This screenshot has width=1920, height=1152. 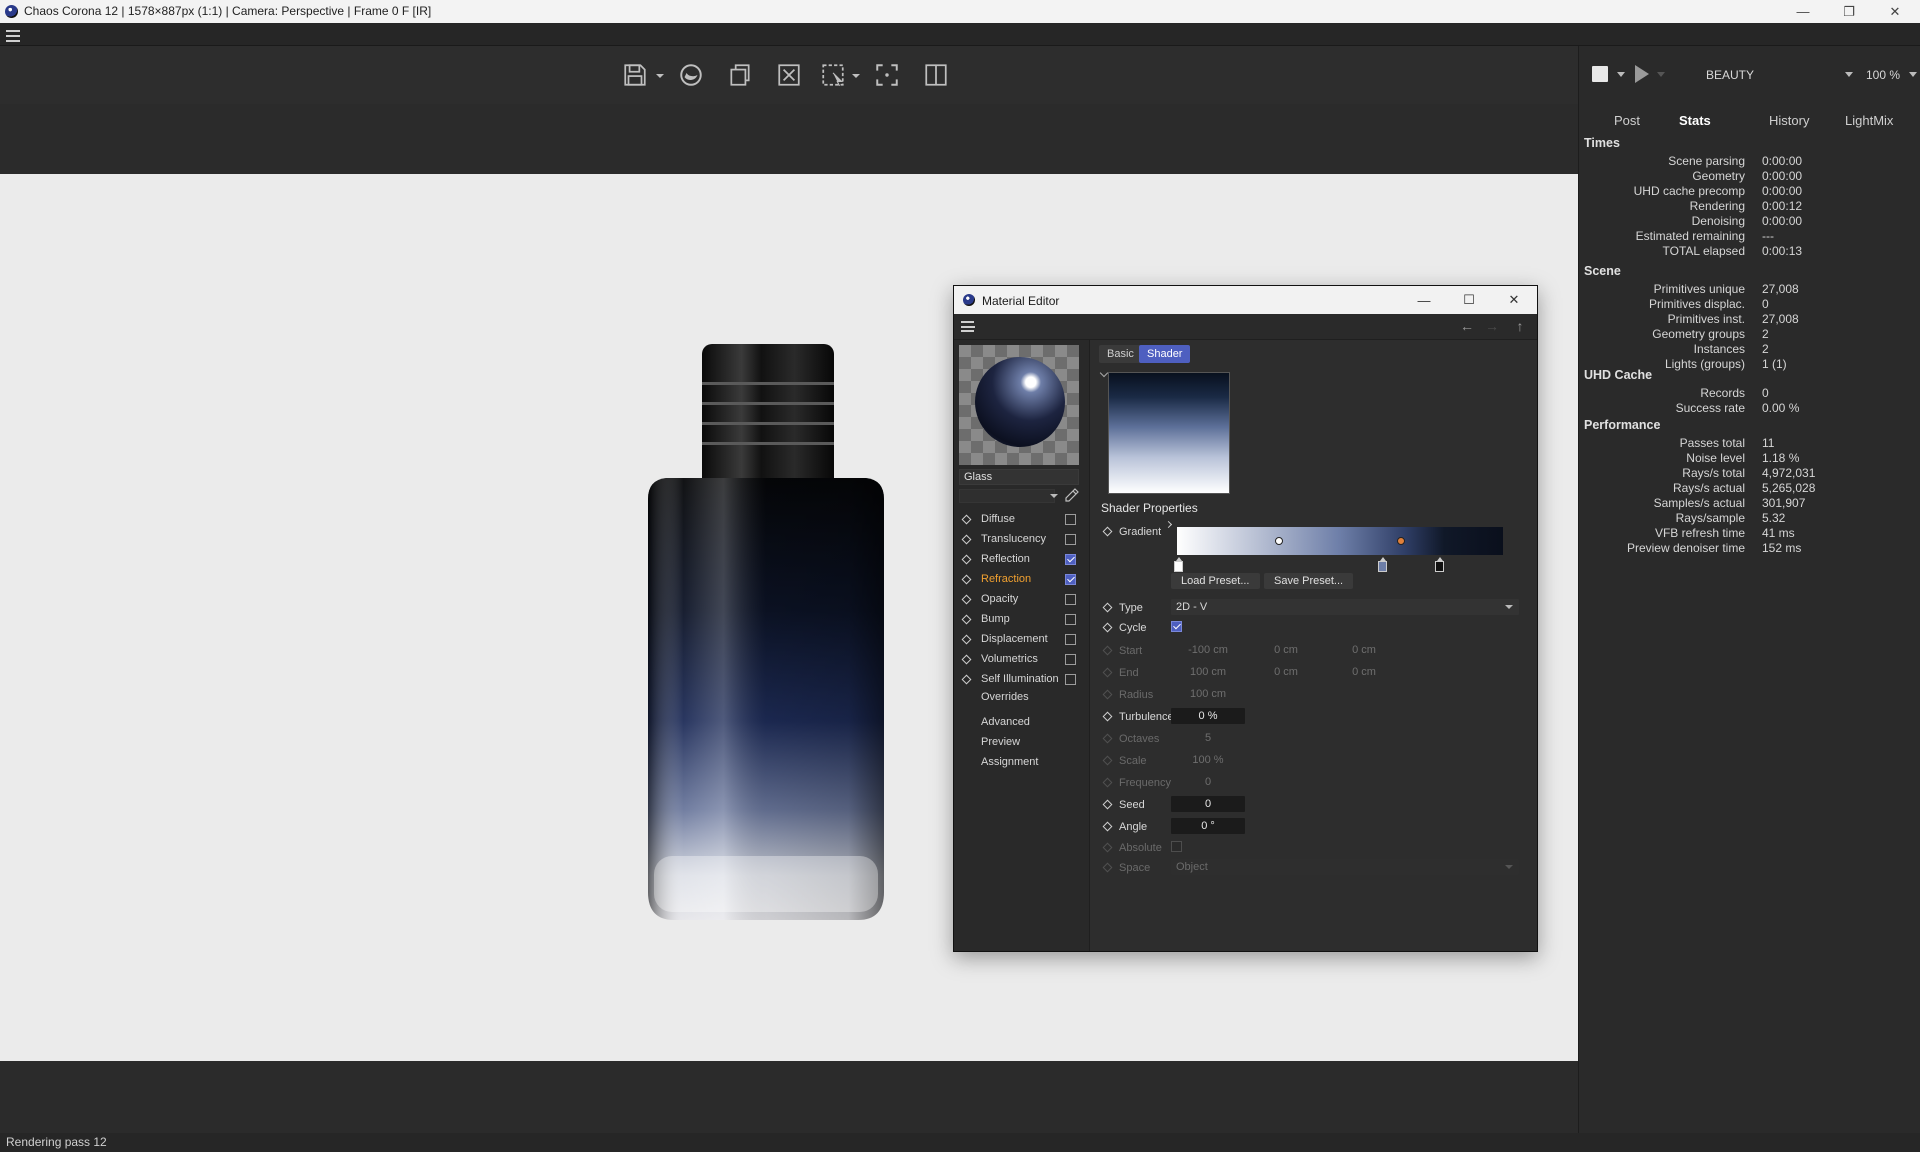 What do you see at coordinates (1208, 650) in the screenshot?
I see `start-x-field: -100 cm` at bounding box center [1208, 650].